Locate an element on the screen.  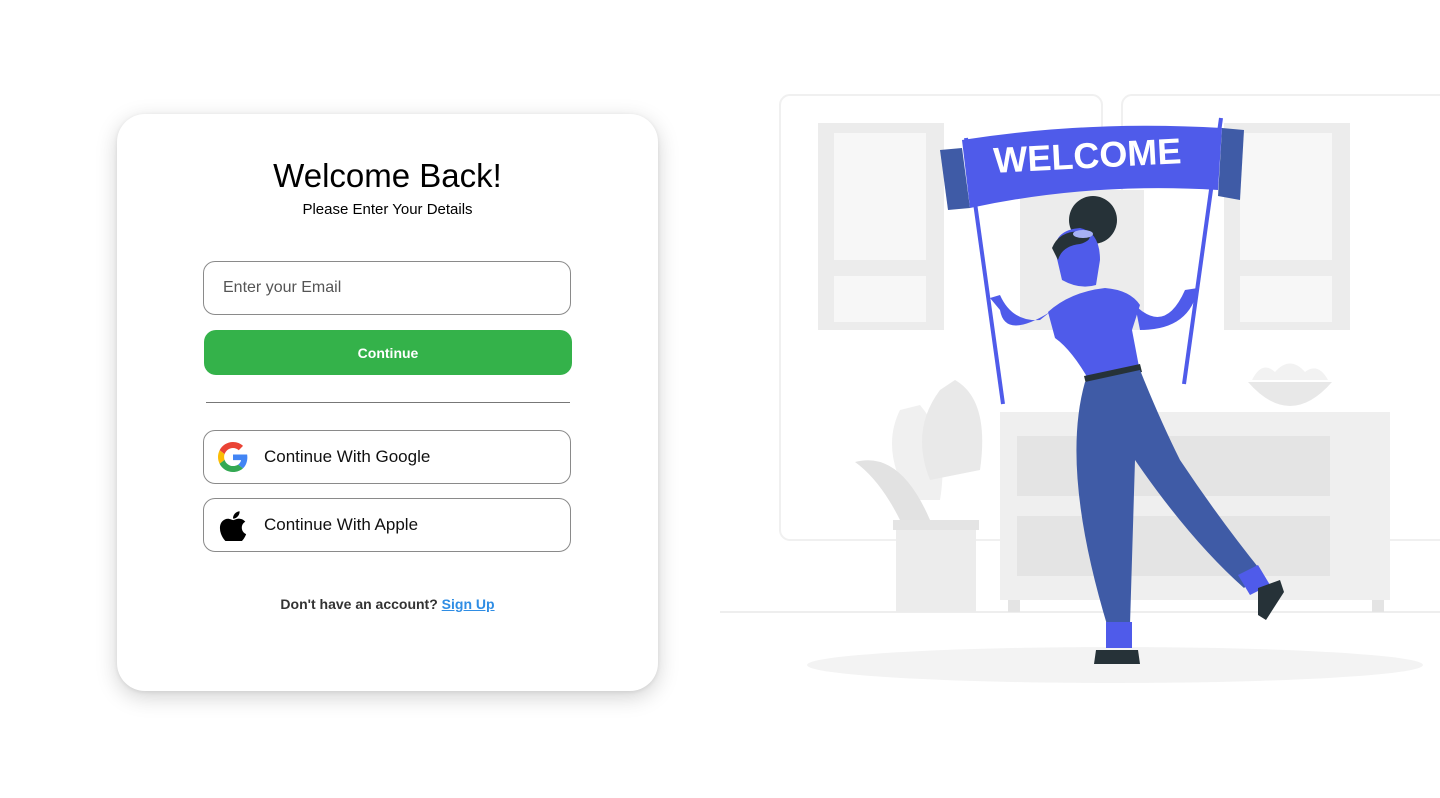
signup-row: Don't have an account? Sign Up is located at coordinates (387, 604).